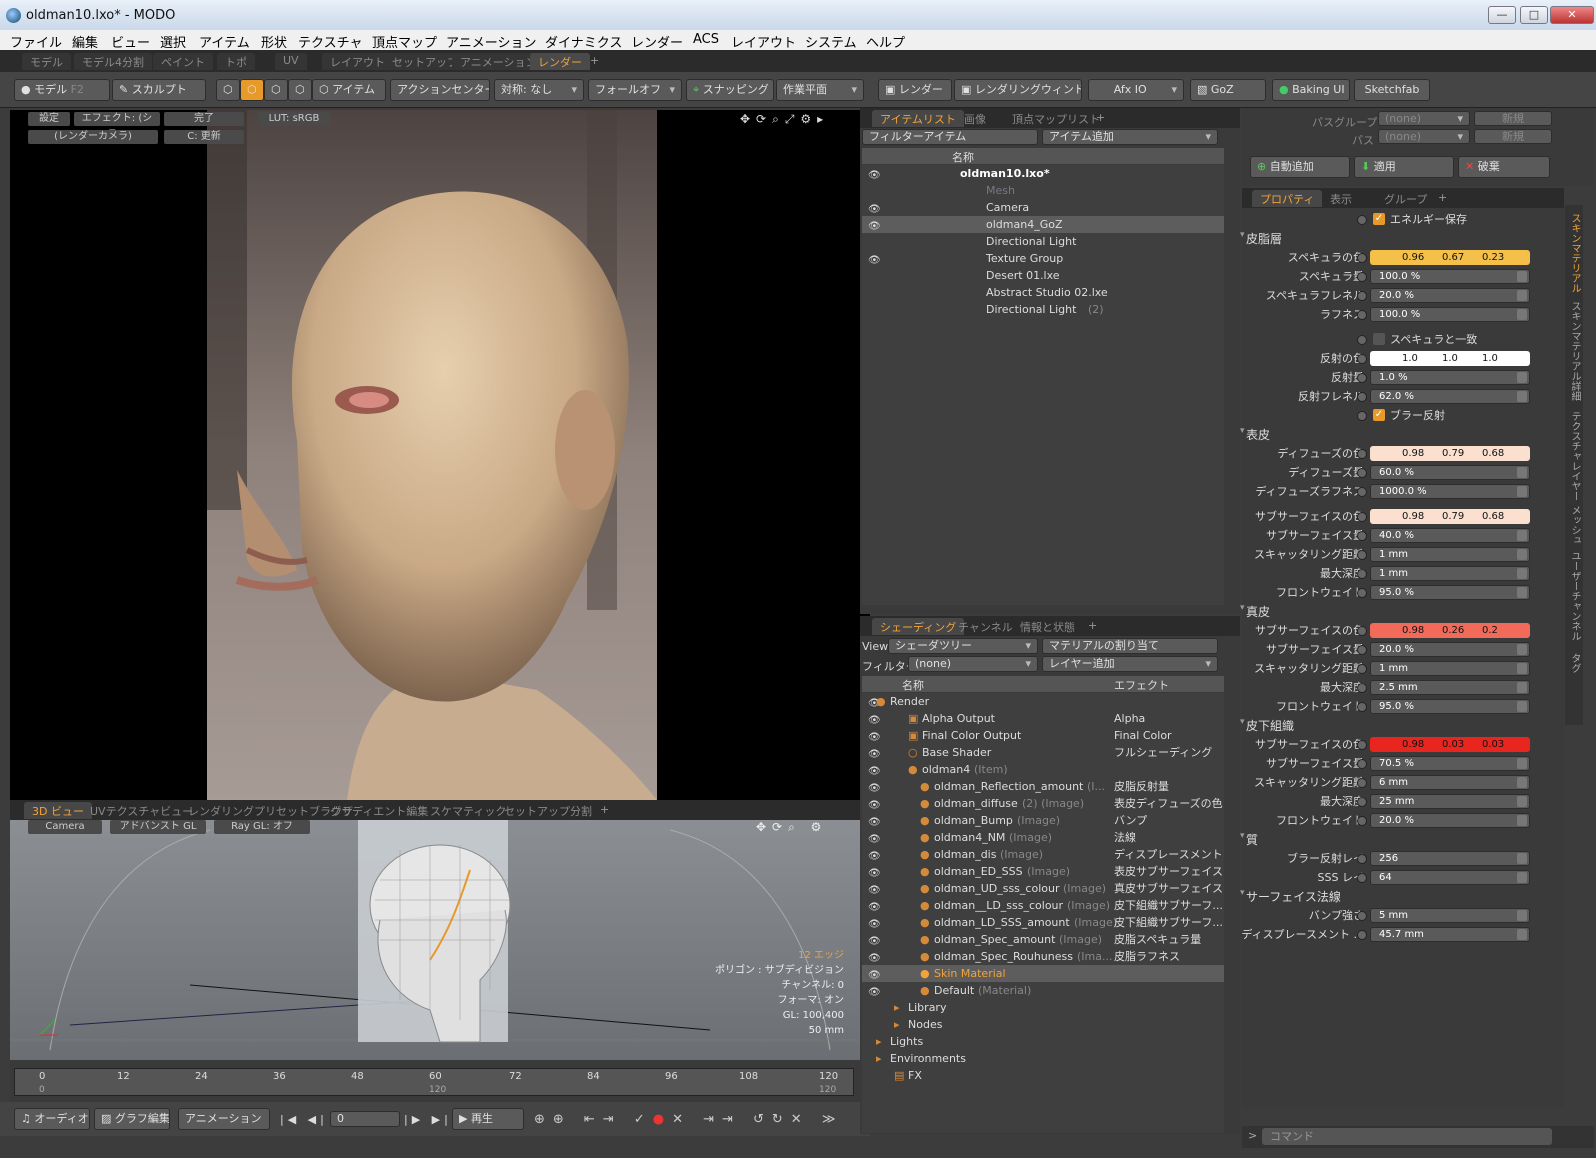  Describe the element at coordinates (204, 137) in the screenshot. I see `update-button: C: 更新` at that location.